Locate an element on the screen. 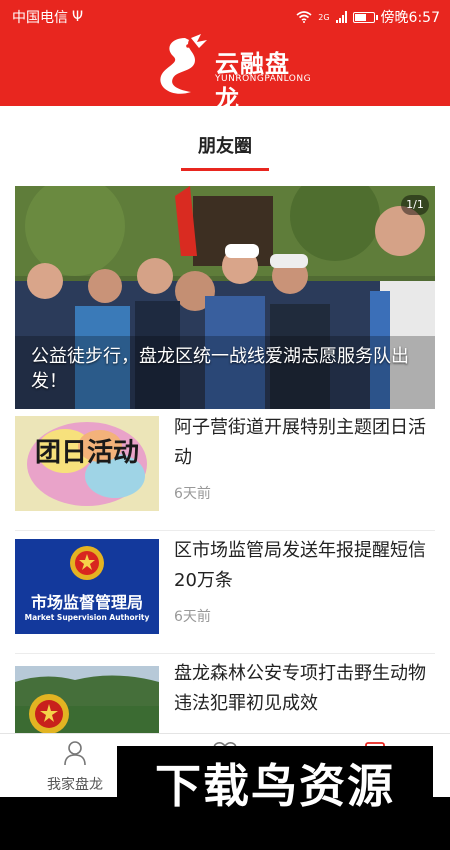 Image resolution: width=450 pixels, height=850 pixels. thumb-authority-en: Market Supervision Authority is located at coordinates (87, 617).